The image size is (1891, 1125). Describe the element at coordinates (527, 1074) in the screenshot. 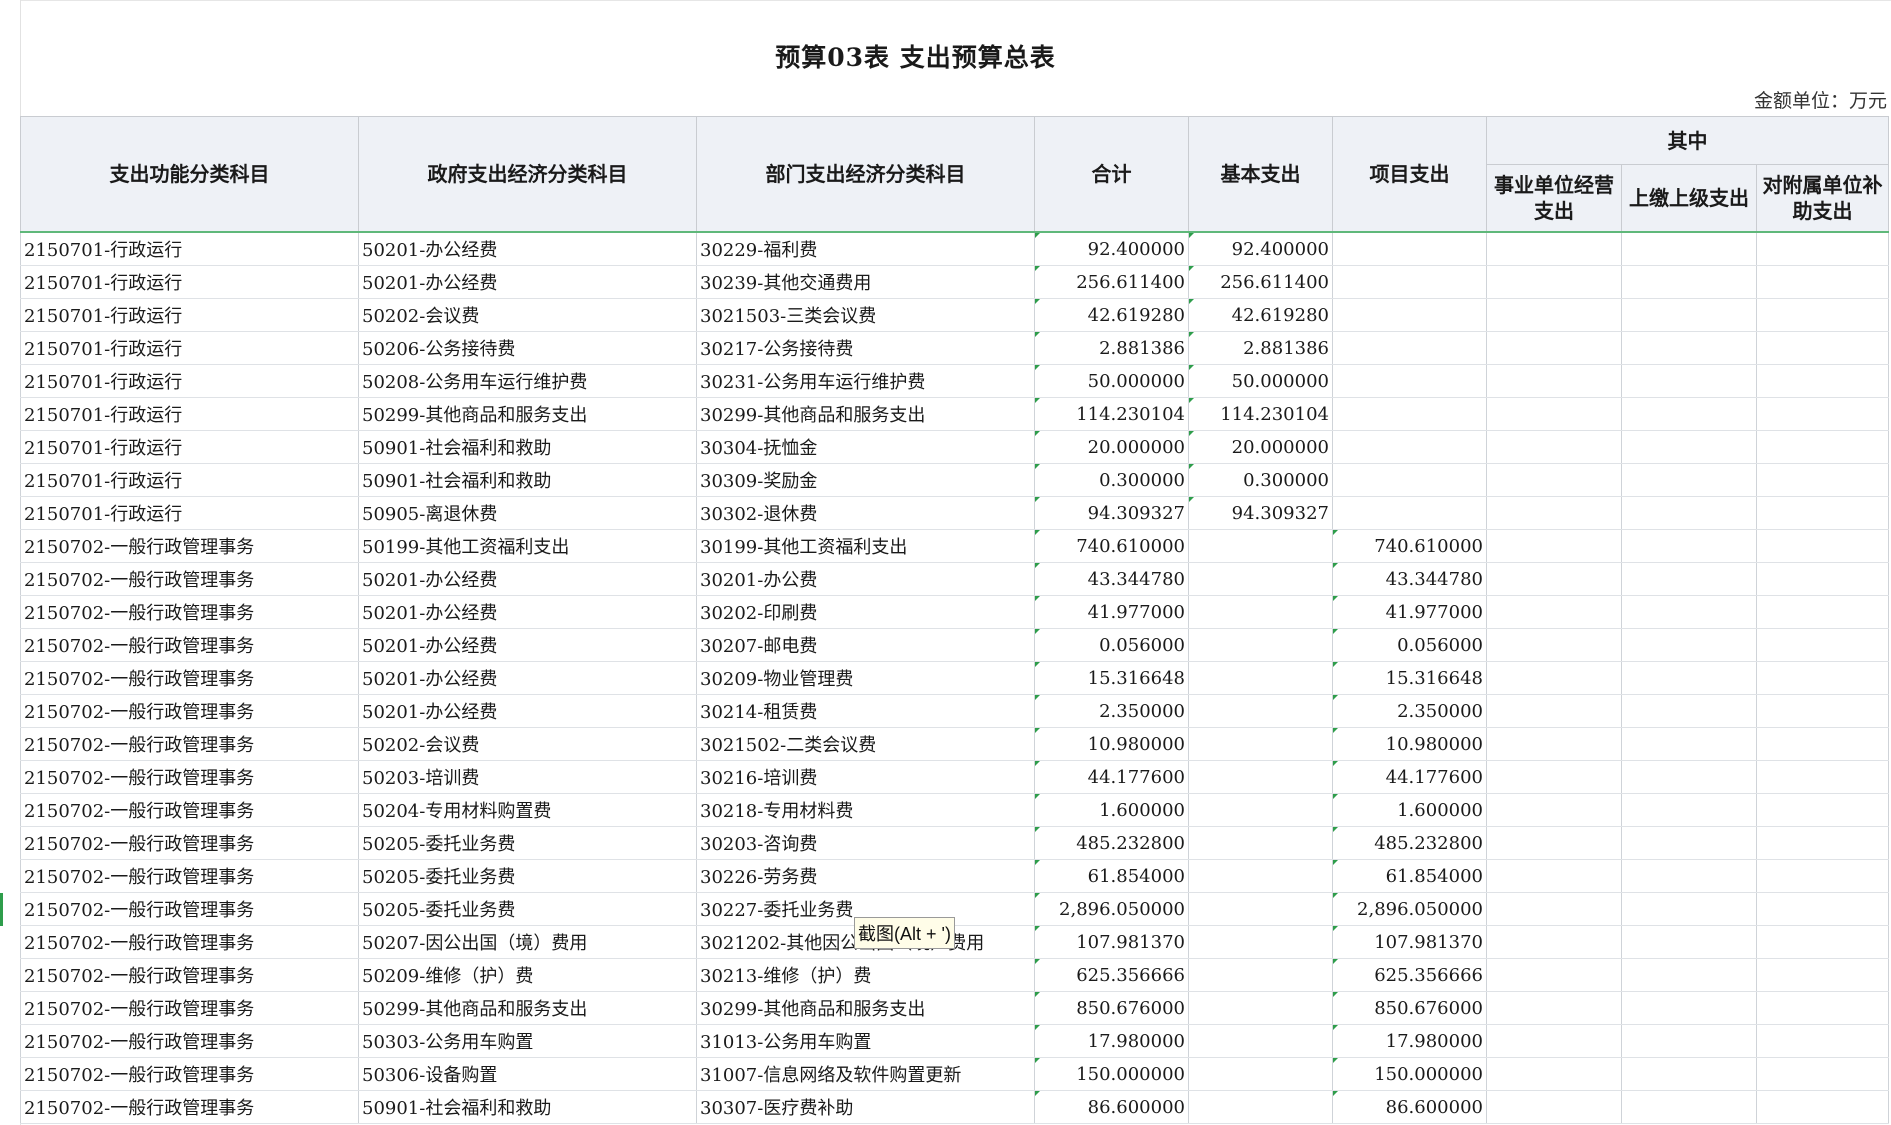

I see `cell-gov-econ-subject: 50306-设备购置` at that location.